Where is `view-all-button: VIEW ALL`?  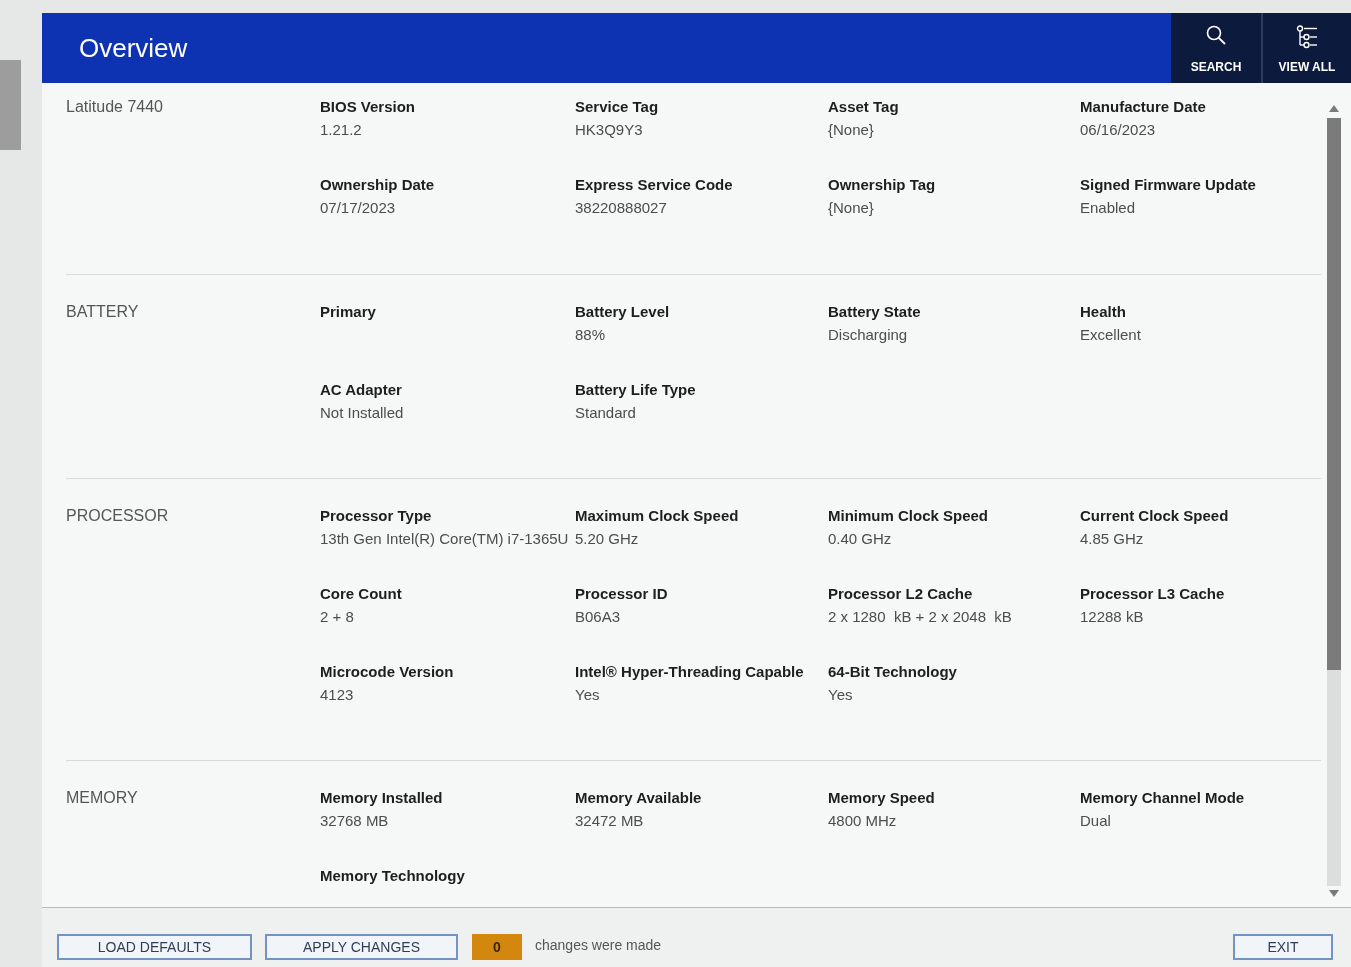 view-all-button: VIEW ALL is located at coordinates (1306, 48).